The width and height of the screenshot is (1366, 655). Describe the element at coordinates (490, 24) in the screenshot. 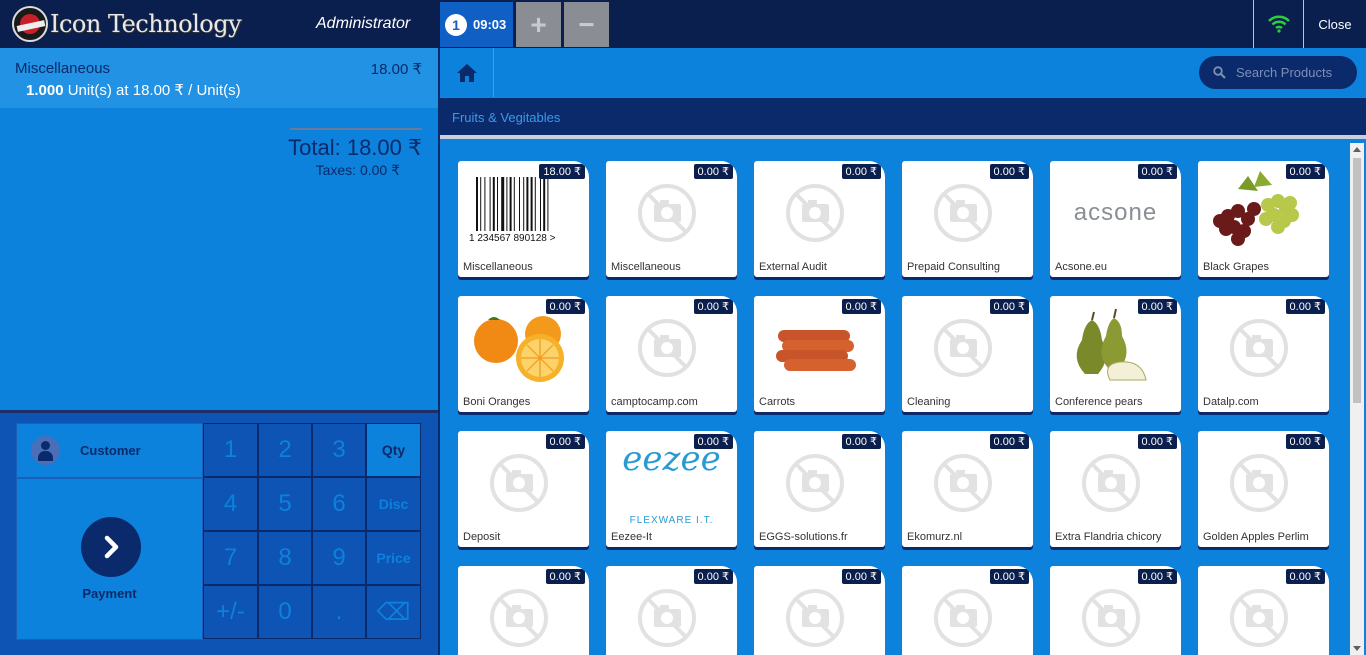

I see `order-time: 09:03` at that location.